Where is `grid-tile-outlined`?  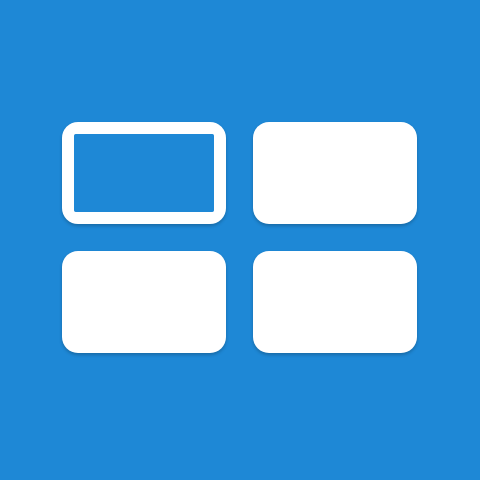 grid-tile-outlined is located at coordinates (144, 173).